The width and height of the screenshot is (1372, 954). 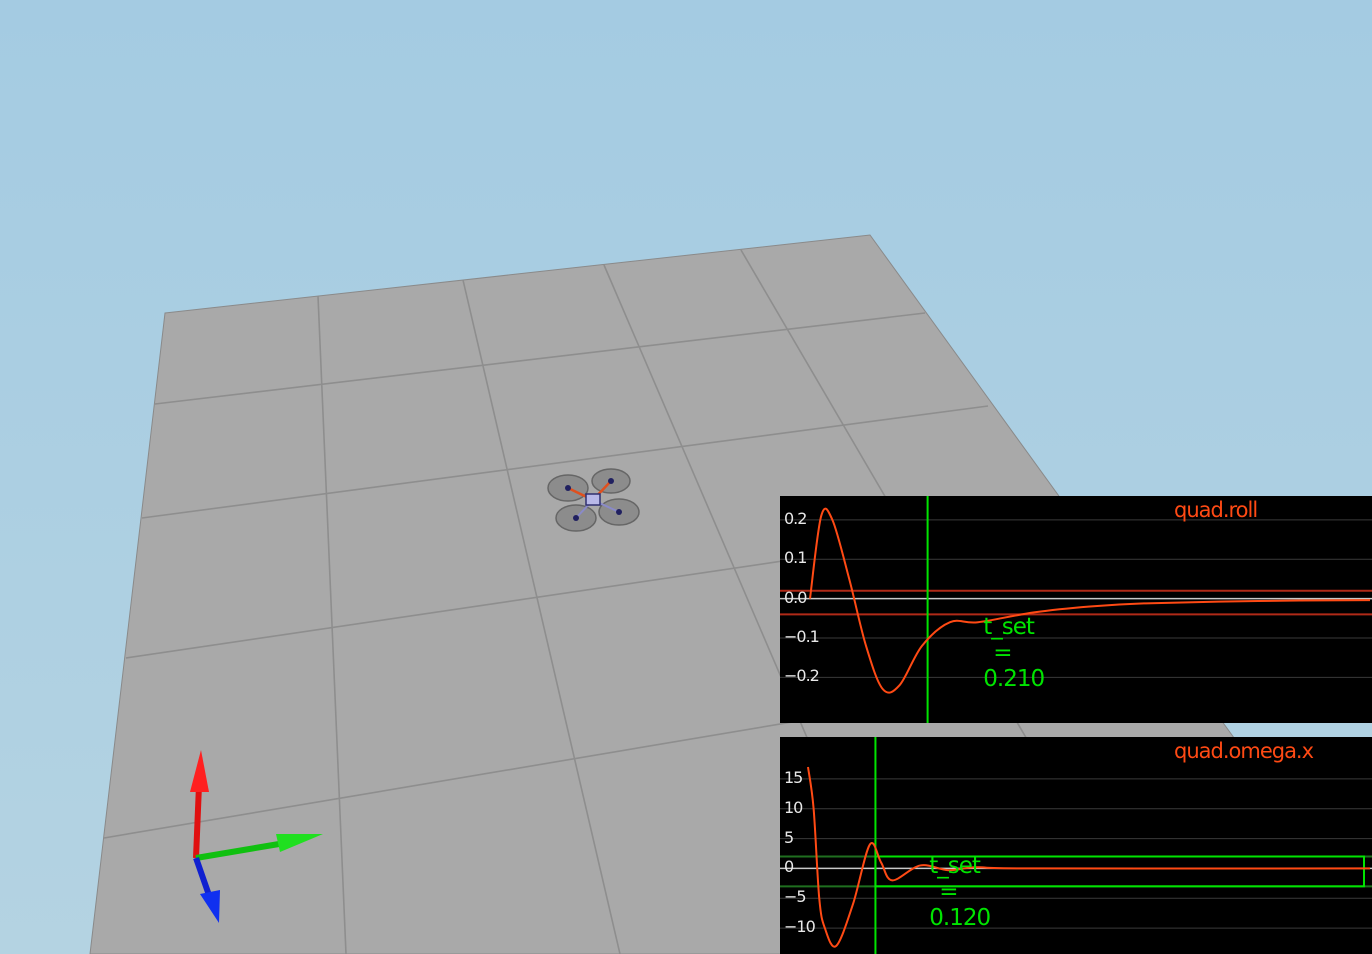 I want to click on quadrotor, so click(x=593, y=500).